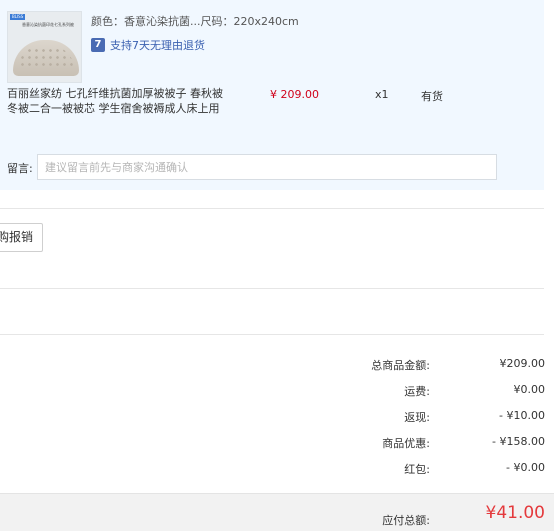 Image resolution: width=554 pixels, height=531 pixels. Describe the element at coordinates (518, 441) in the screenshot. I see `summary-value-discount: - ¥158.00` at that location.